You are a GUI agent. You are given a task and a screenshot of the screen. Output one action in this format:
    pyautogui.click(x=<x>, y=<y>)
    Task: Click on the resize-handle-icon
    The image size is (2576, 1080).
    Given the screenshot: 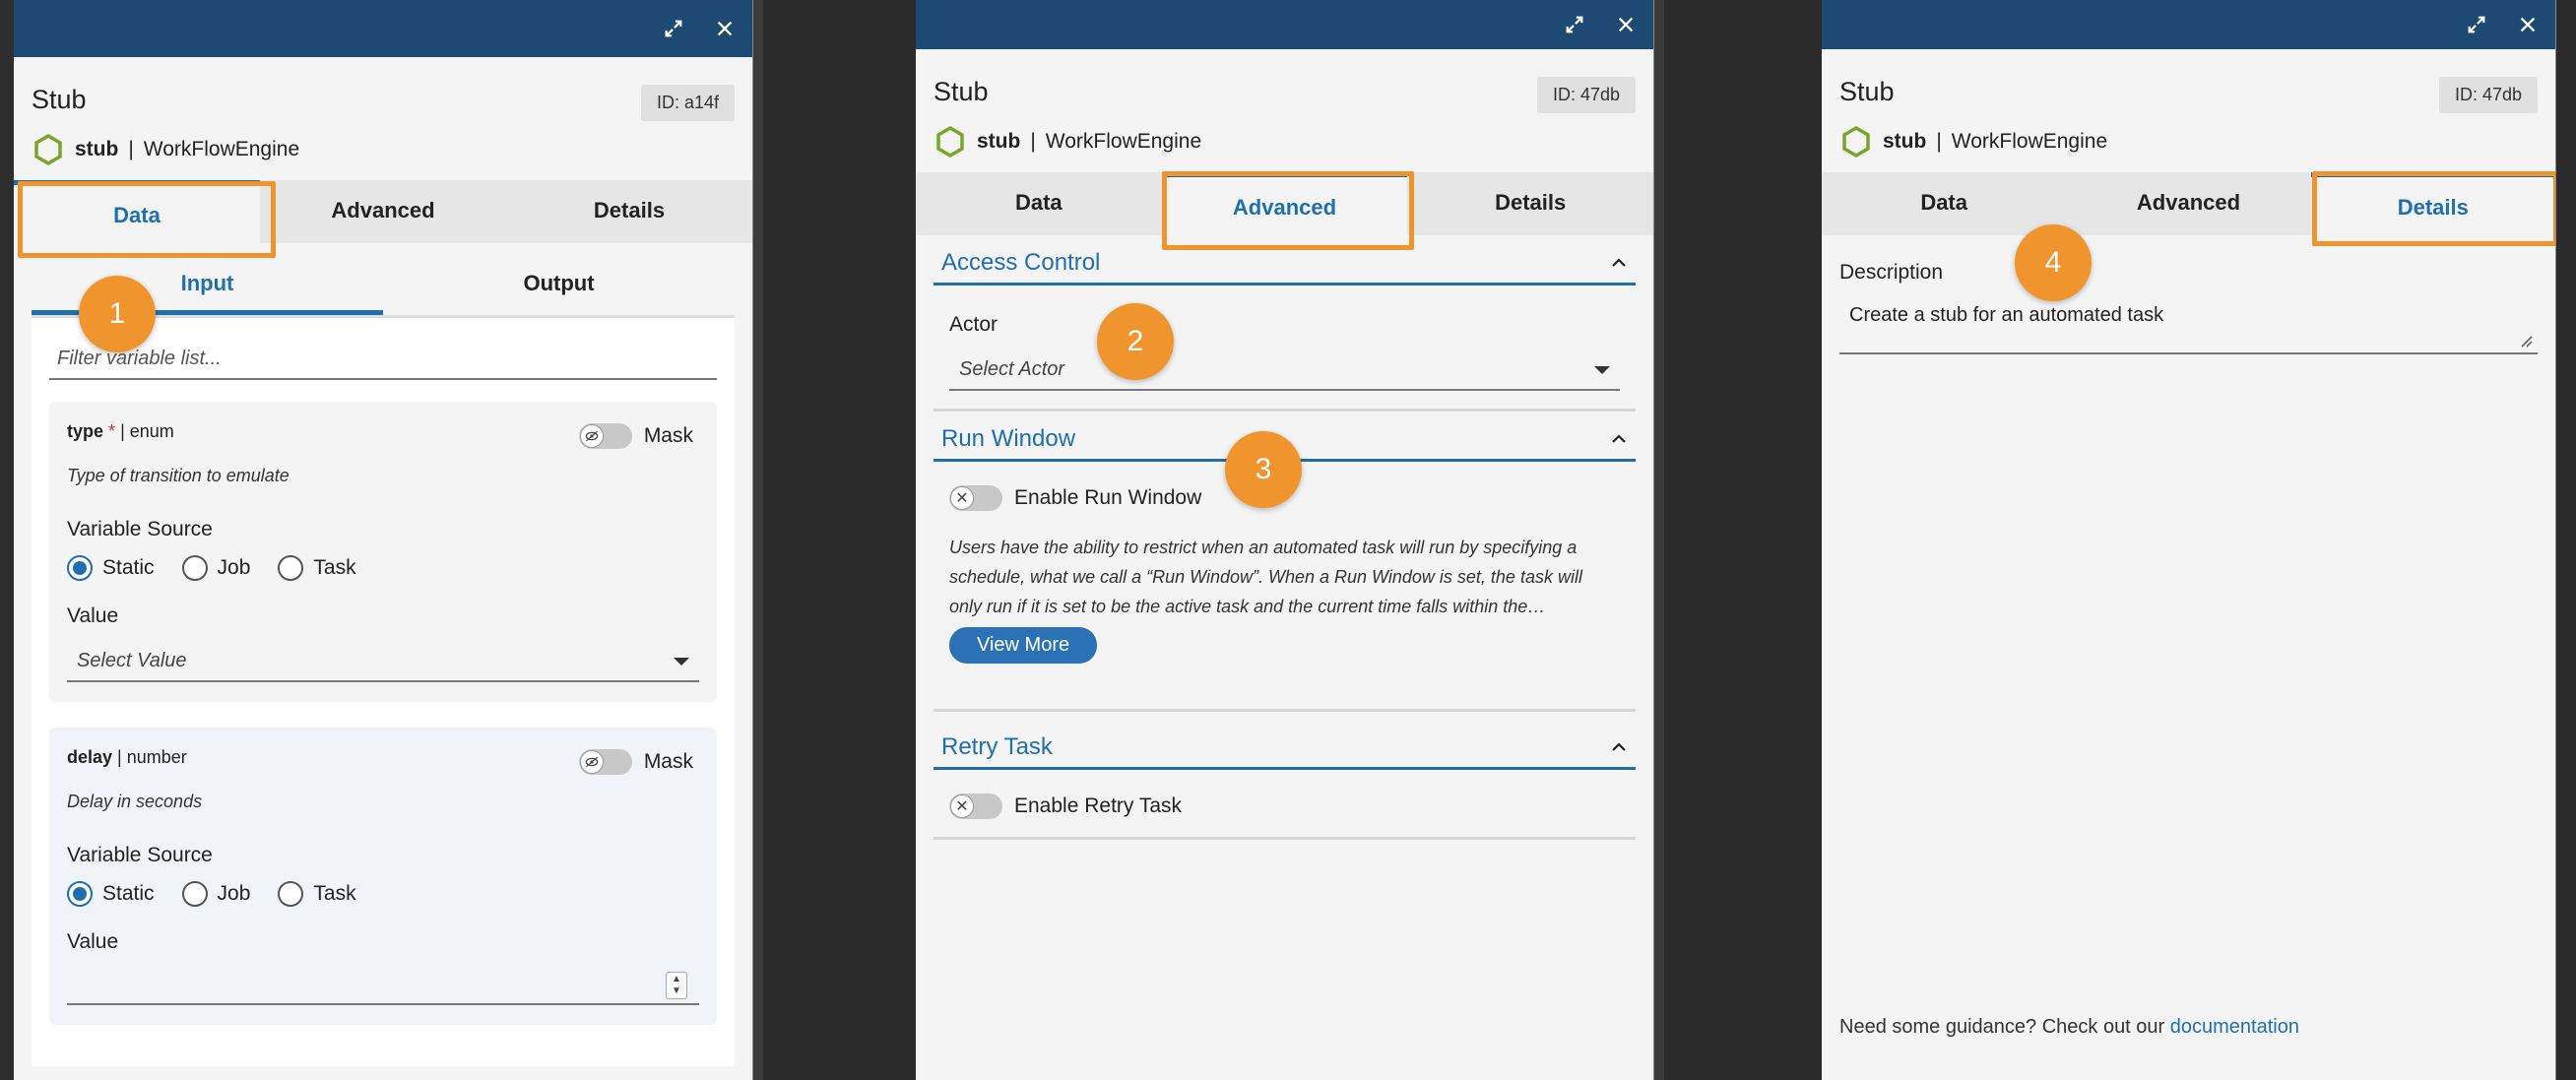 What is the action you would take?
    pyautogui.click(x=2525, y=340)
    